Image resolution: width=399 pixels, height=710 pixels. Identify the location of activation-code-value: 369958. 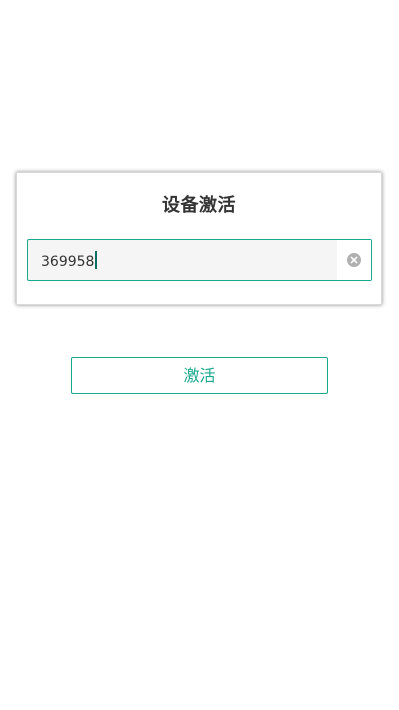
(68, 262).